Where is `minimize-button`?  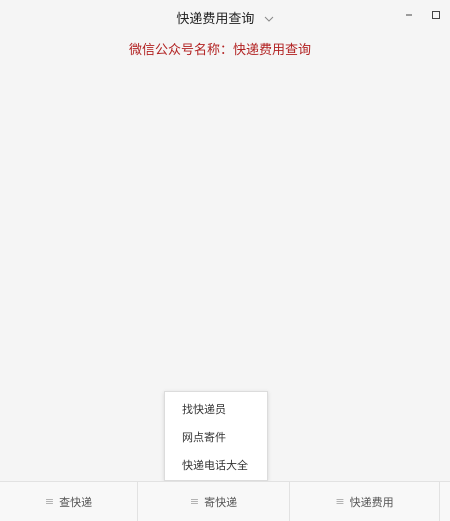 minimize-button is located at coordinates (409, 14).